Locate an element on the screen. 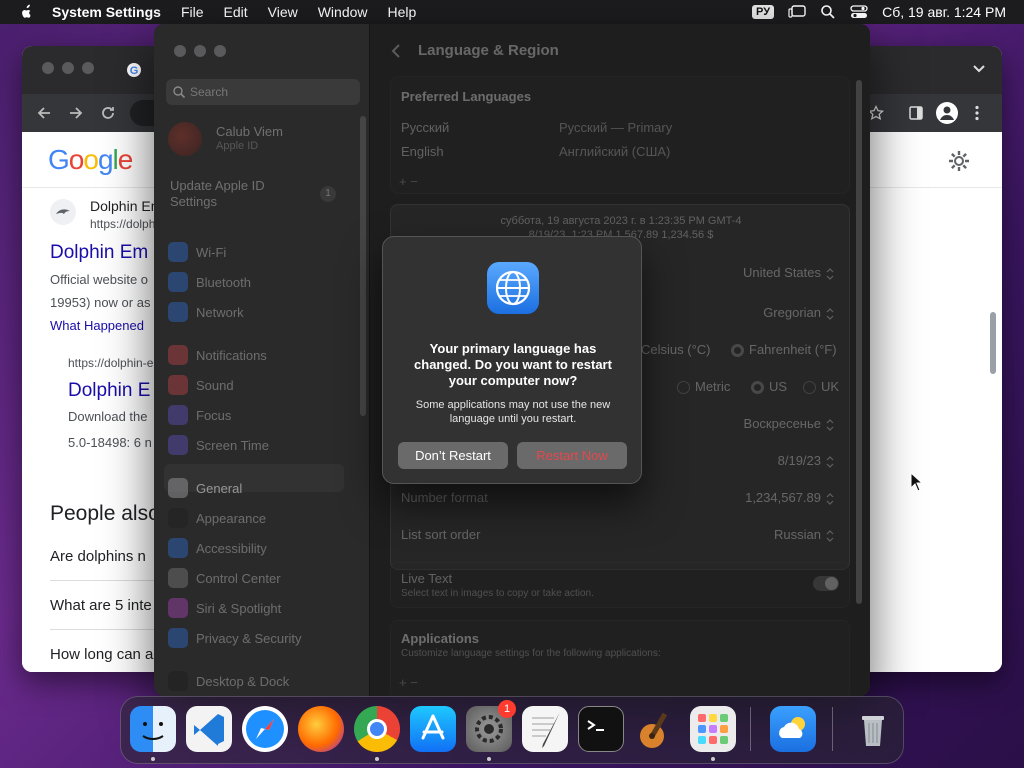 Image resolution: width=1024 pixels, height=768 pixels. result-title-link: Dolphin E is located at coordinates (109, 391).